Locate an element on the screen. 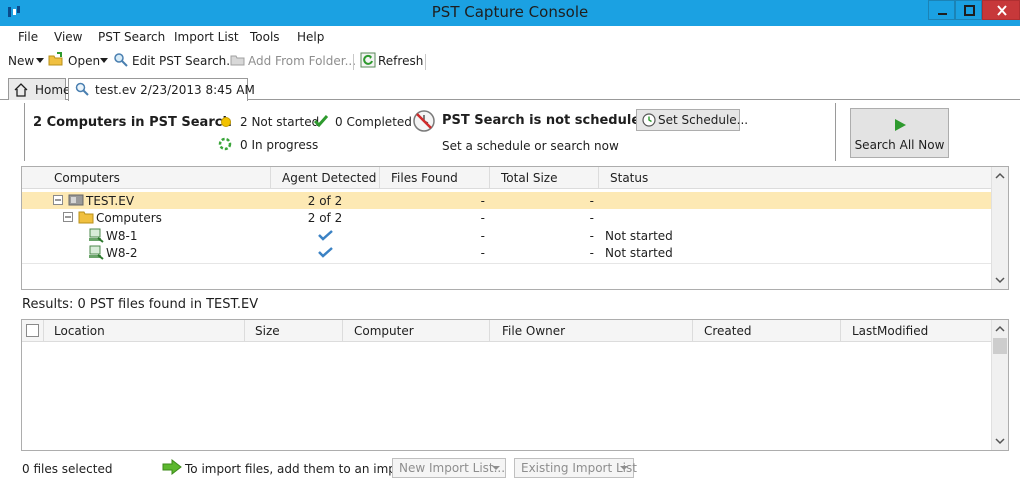  tab-test-ev: test.ev 2/23/2013 8:45 AM is located at coordinates (161, 89).